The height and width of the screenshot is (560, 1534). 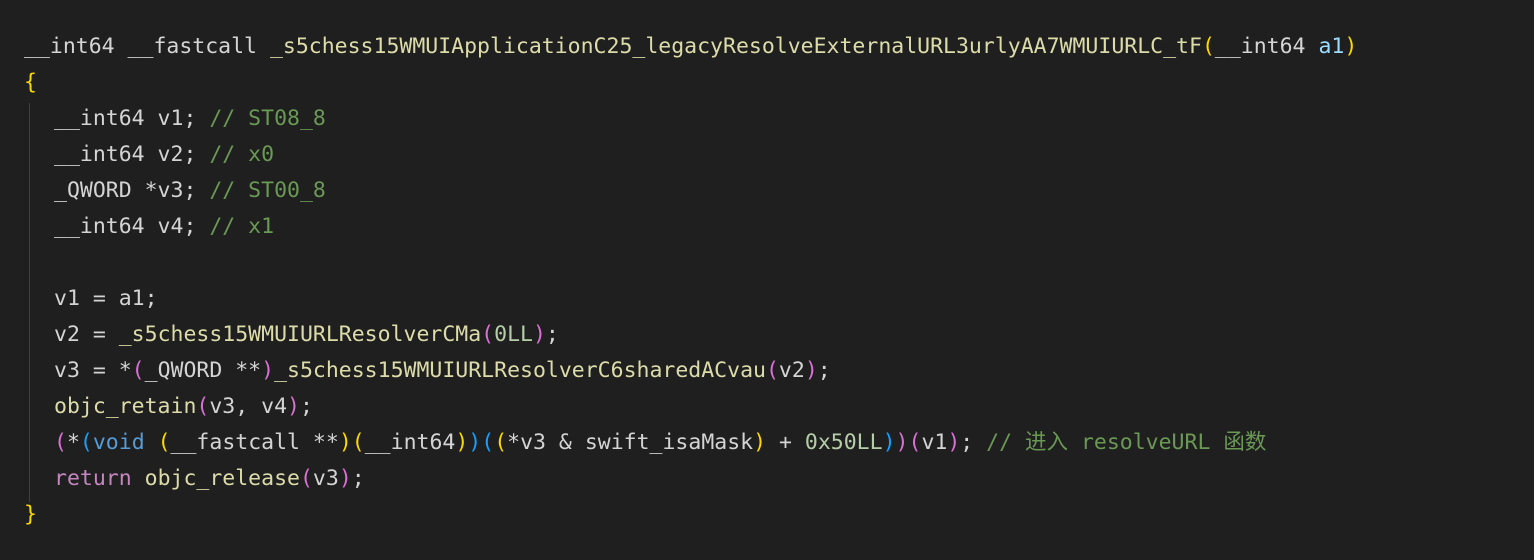 I want to click on code-token: }, so click(x=30, y=514).